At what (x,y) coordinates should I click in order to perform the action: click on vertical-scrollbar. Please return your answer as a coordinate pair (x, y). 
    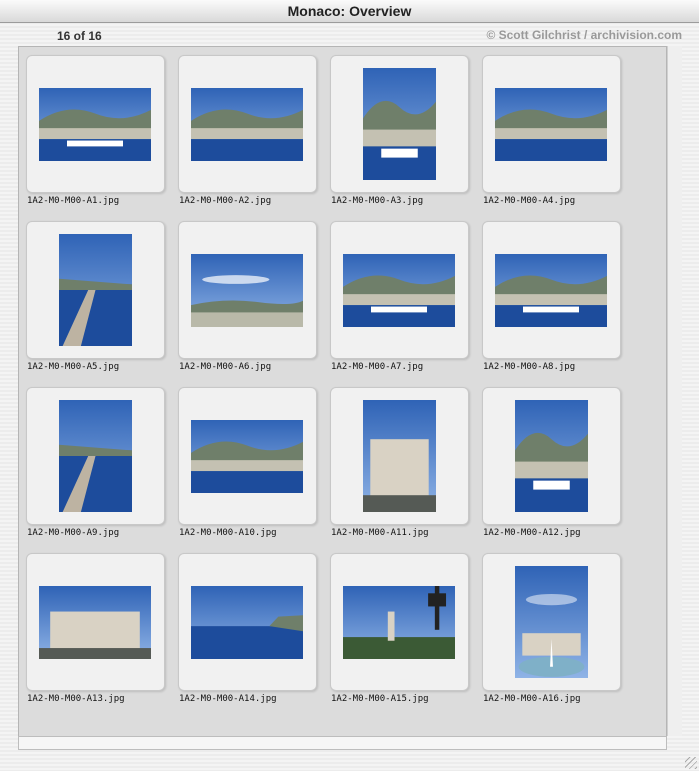
    Looking at the image, I should click on (674, 391).